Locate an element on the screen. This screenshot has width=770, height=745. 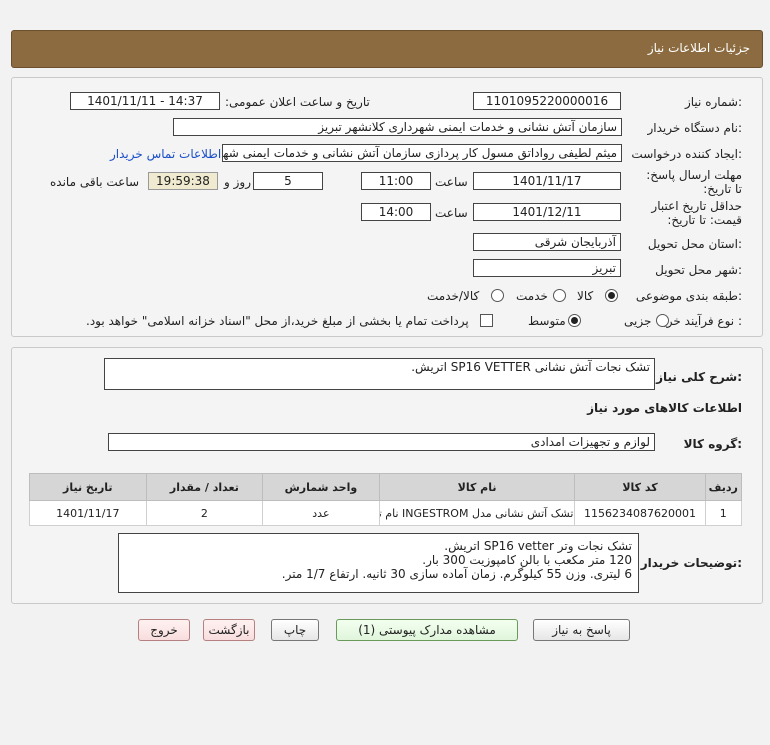
view-attachments-button: مشاهده مدارک پیوستی (1) is located at coordinates (427, 630).